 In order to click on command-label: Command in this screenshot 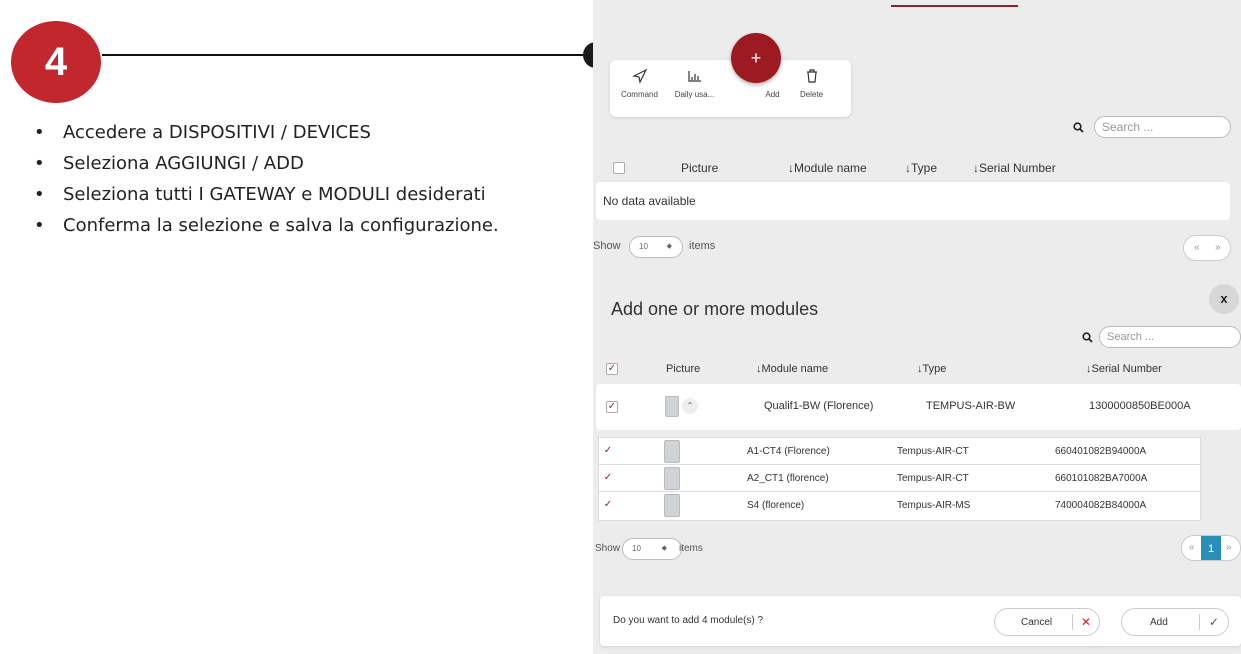, I will do `click(639, 94)`.